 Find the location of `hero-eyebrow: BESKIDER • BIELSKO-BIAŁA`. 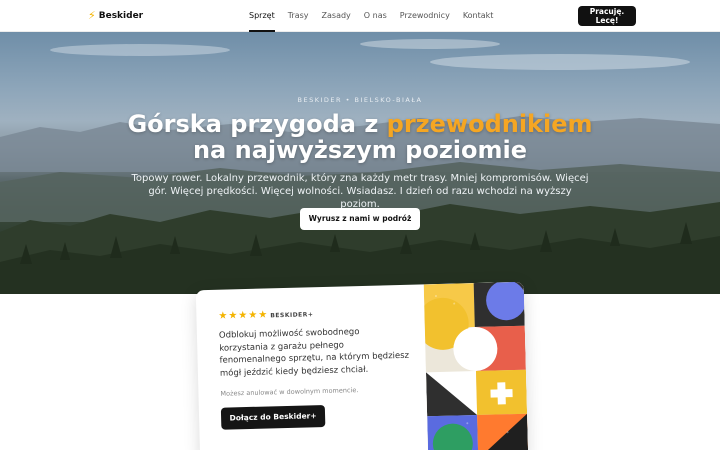

hero-eyebrow: BESKIDER • BIELSKO-BIAŁA is located at coordinates (360, 100).